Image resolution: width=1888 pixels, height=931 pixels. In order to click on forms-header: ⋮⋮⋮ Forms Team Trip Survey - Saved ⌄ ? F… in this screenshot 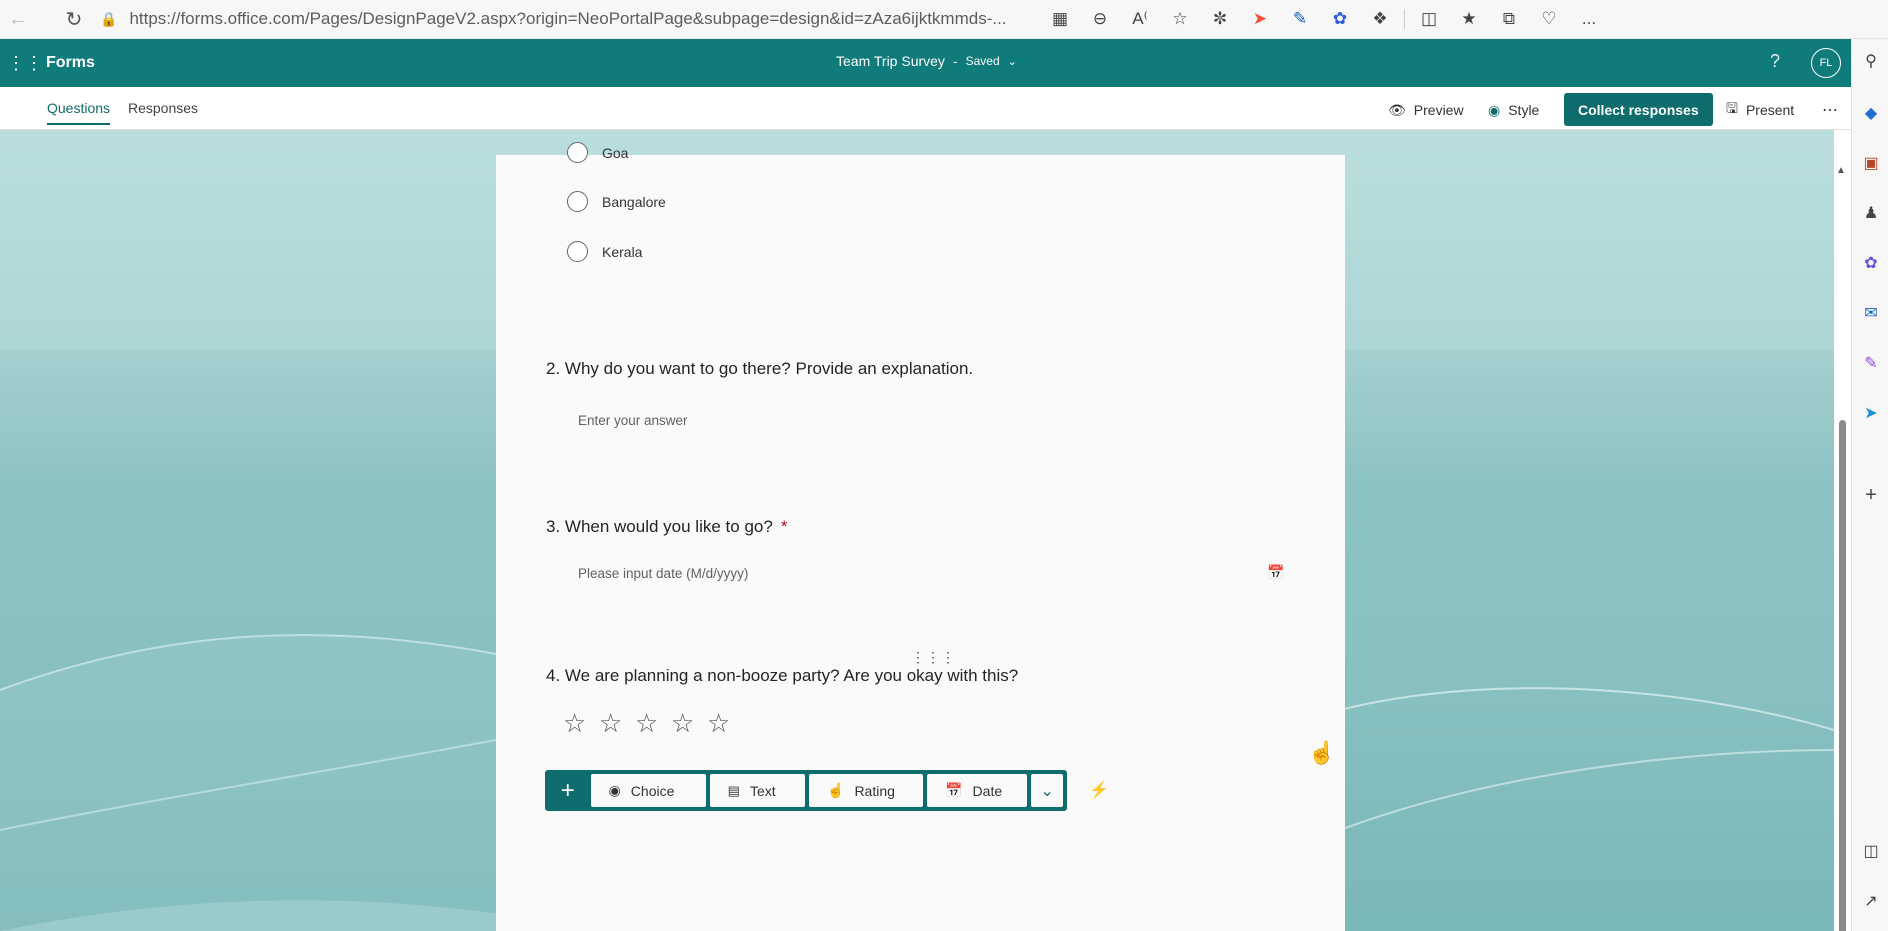, I will do `click(925, 63)`.